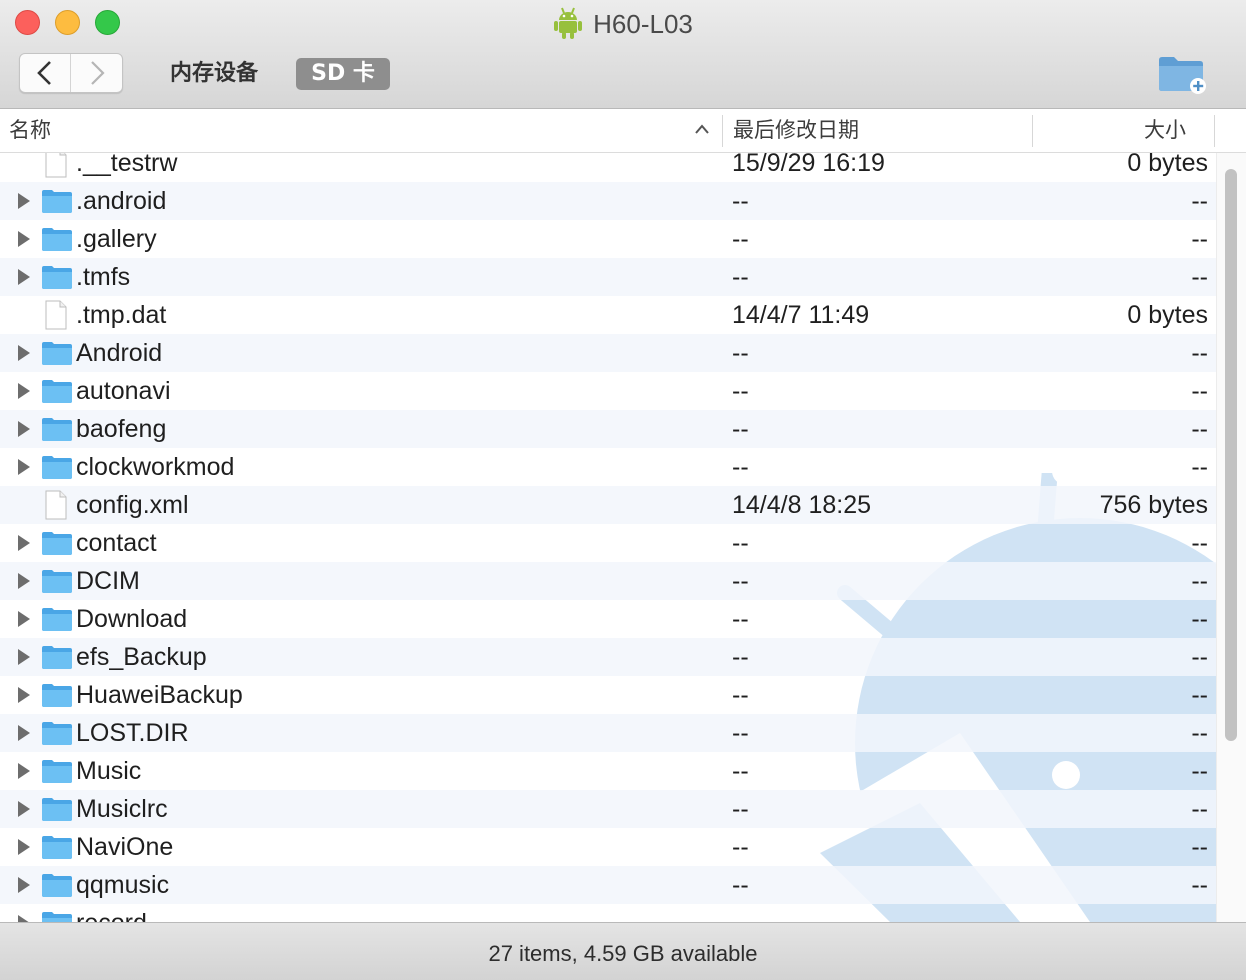 The image size is (1246, 980). Describe the element at coordinates (608, 353) in the screenshot. I see `table-row: Android -- --` at that location.